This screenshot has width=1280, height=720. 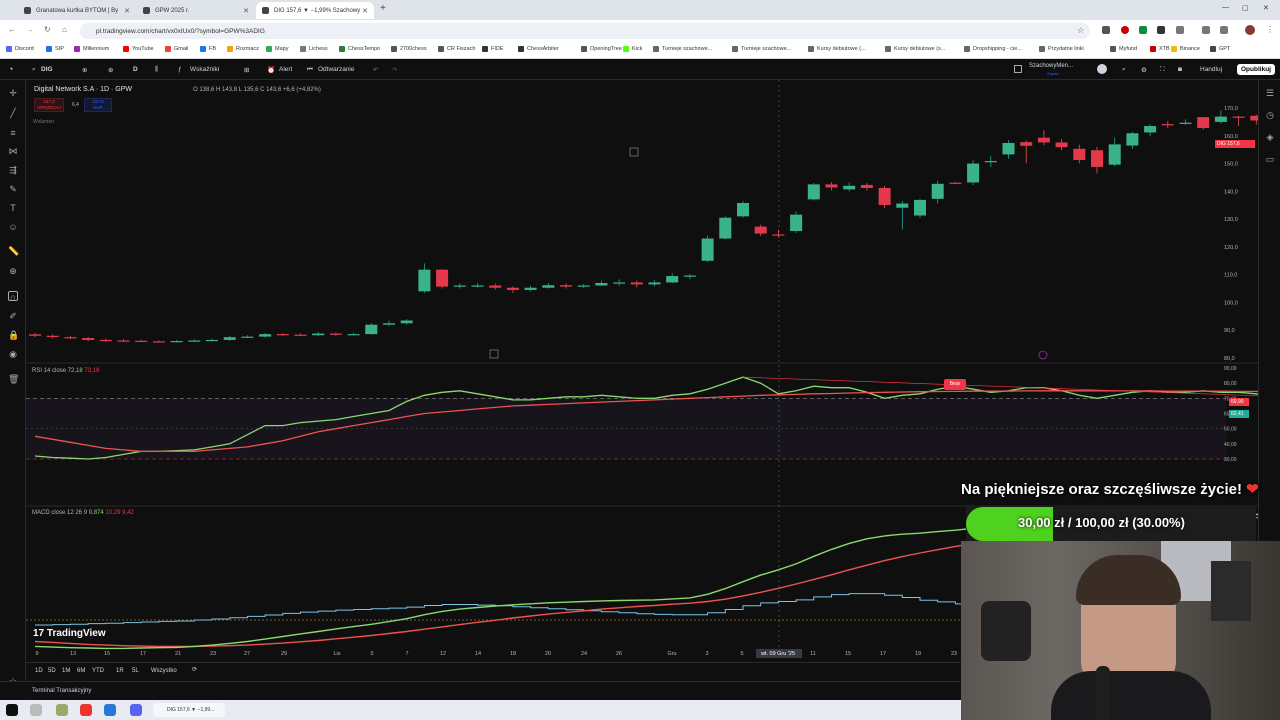 What do you see at coordinates (1180, 69) in the screenshot?
I see `camera-icon: ◙` at bounding box center [1180, 69].